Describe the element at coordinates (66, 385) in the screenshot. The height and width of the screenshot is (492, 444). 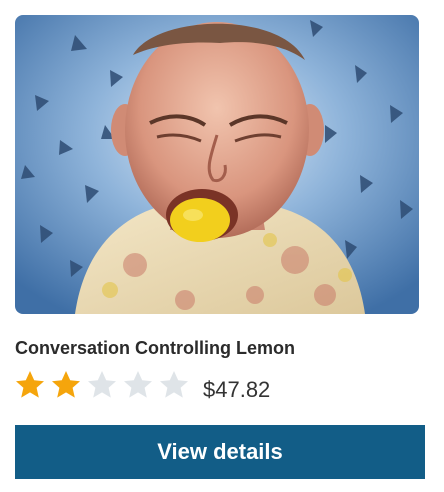
I see `star-2-icon` at that location.